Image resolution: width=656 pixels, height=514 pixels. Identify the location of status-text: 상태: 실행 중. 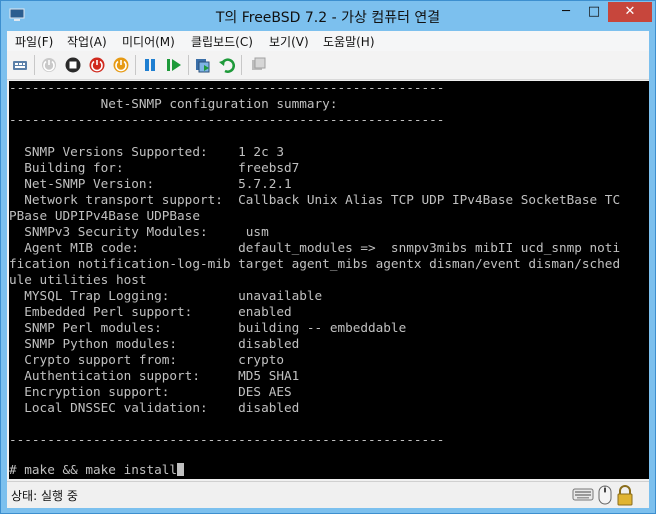
(44, 496).